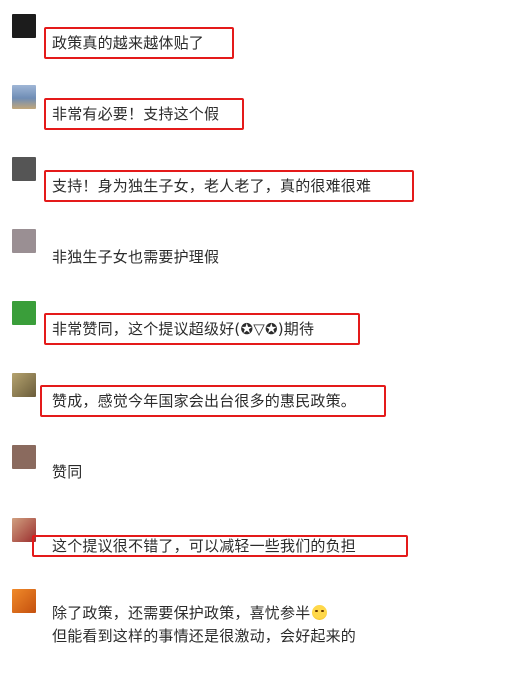 Image resolution: width=507 pixels, height=675 pixels. What do you see at coordinates (204, 636) in the screenshot?
I see `comment-text-line2: 但能看到这样的事情还是很激动，会好起来的` at bounding box center [204, 636].